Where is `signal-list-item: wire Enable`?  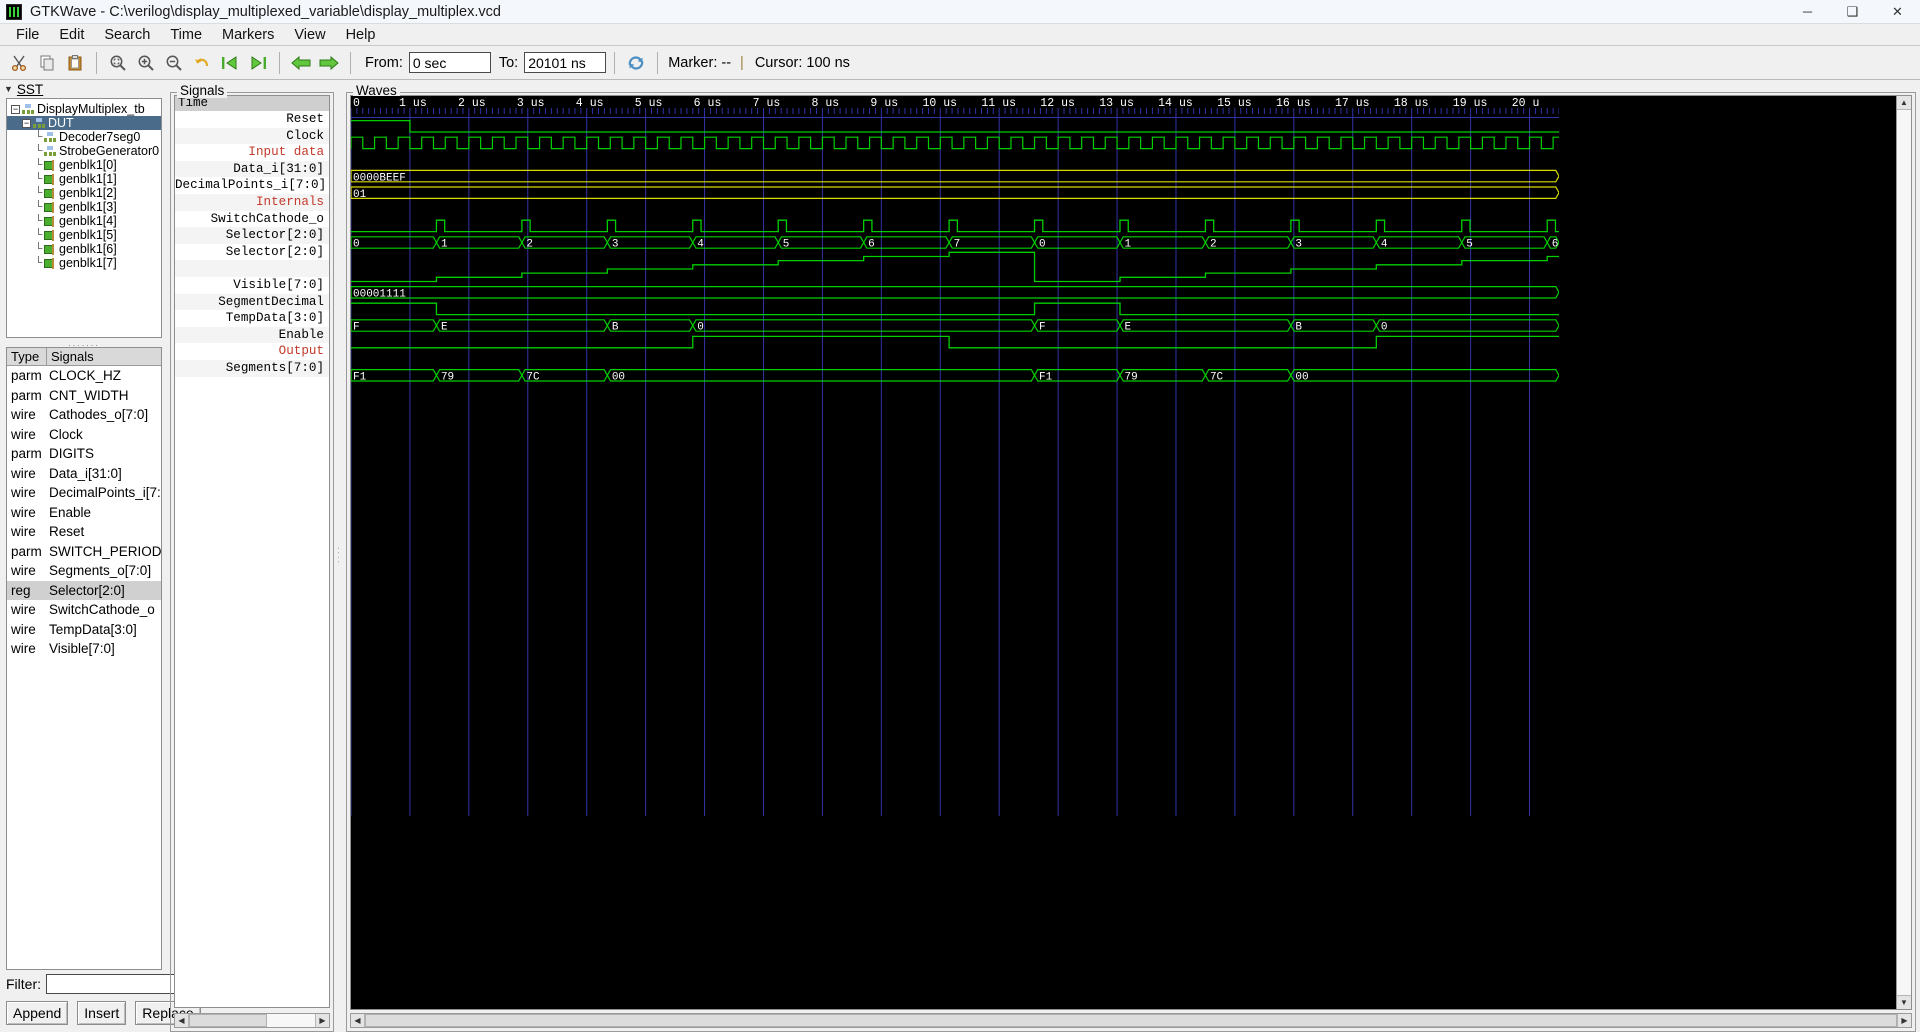
signal-list-item: wire Enable is located at coordinates (84, 513).